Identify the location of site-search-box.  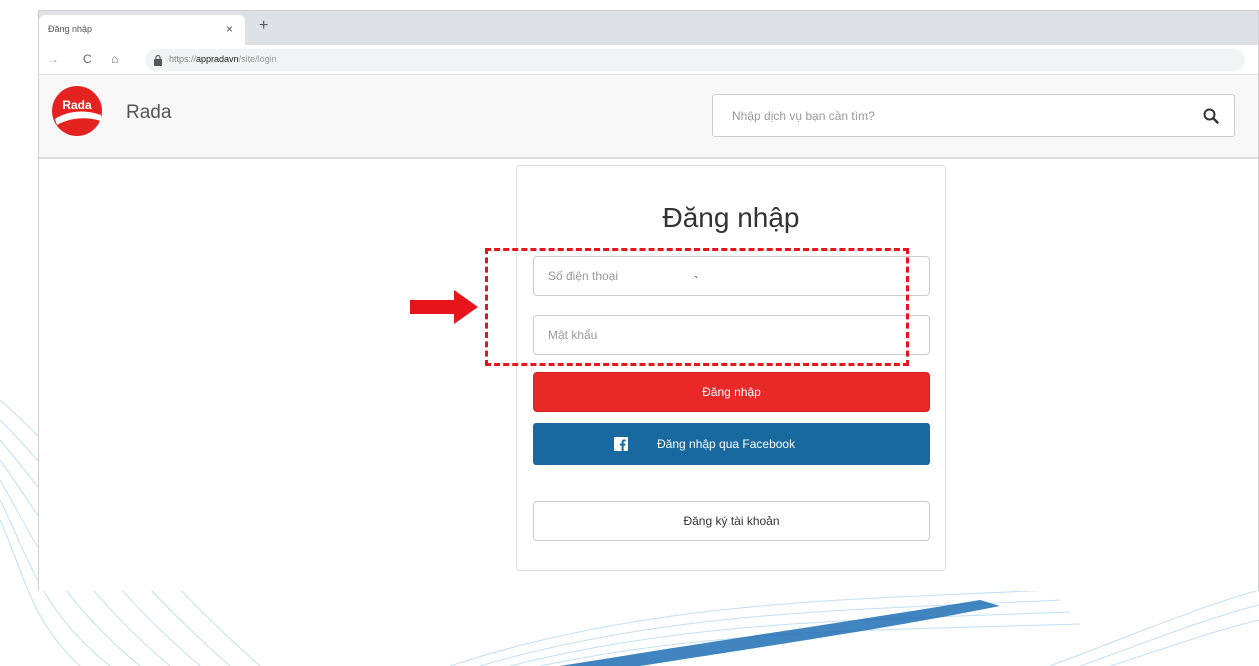
(973, 115).